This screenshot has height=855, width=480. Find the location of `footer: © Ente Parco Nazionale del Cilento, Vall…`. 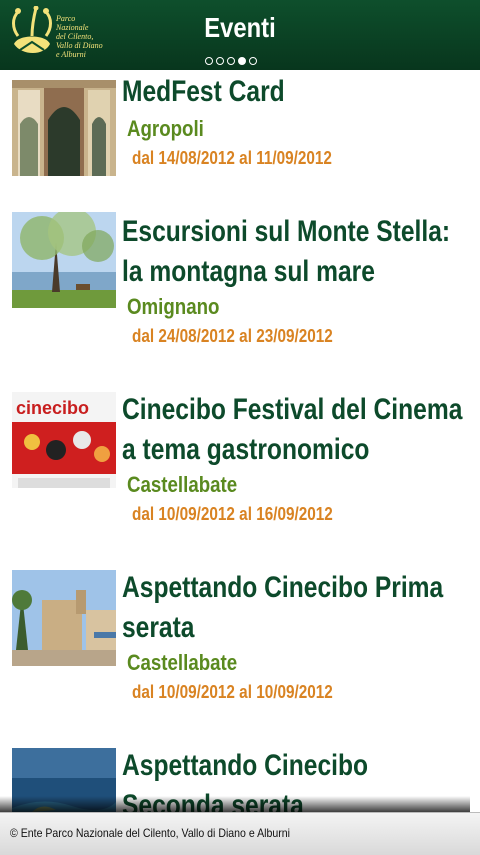

footer: © Ente Parco Nazionale del Cilento, Vall… is located at coordinates (240, 833).